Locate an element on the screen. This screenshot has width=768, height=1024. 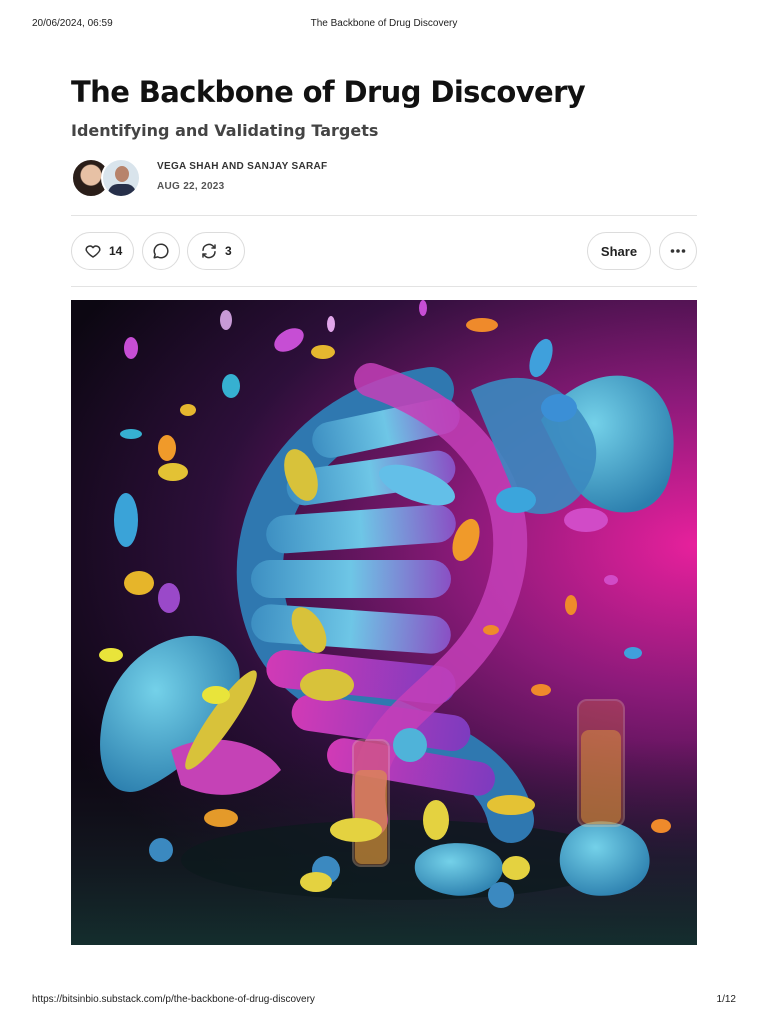
print-document-title: The Backbone of Drug Discovery is located at coordinates (384, 23).